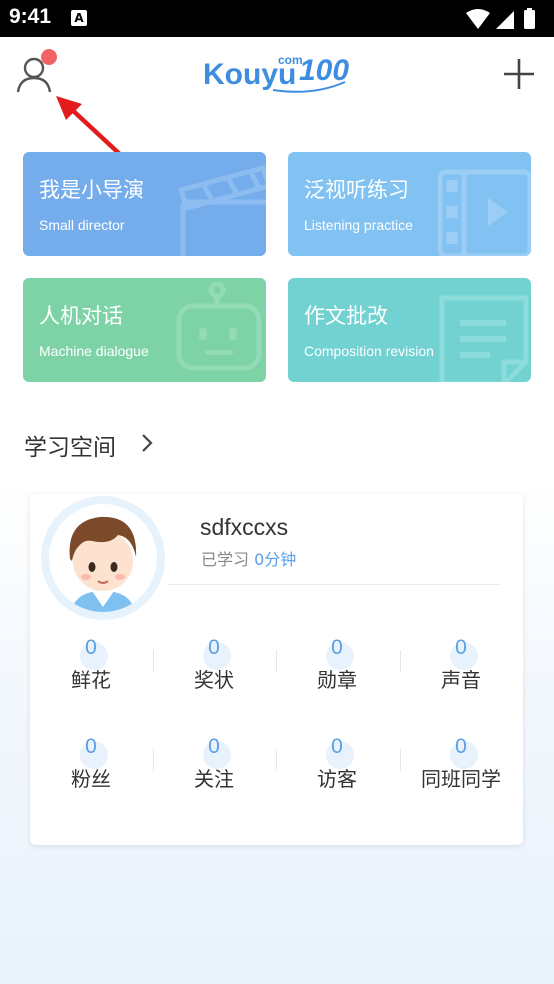 The height and width of the screenshot is (984, 554). Describe the element at coordinates (337, 763) in the screenshot. I see `stat-visitors: 0 访客` at that location.